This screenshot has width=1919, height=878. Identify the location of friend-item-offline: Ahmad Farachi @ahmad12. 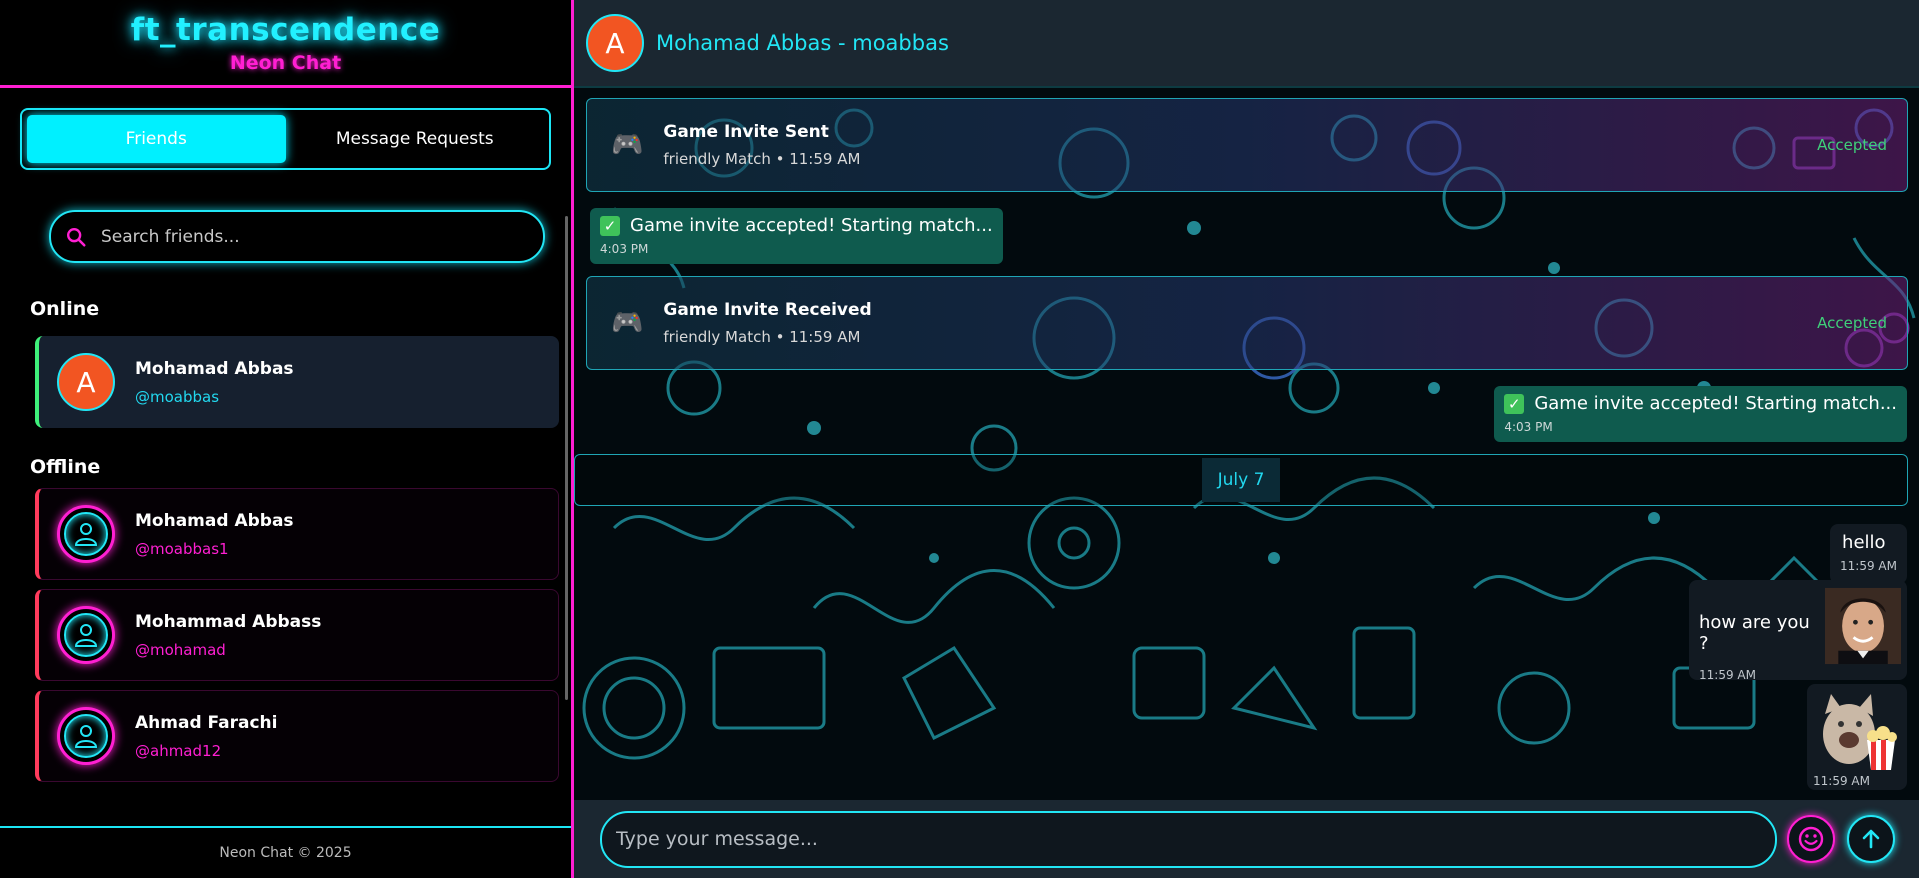
(297, 736).